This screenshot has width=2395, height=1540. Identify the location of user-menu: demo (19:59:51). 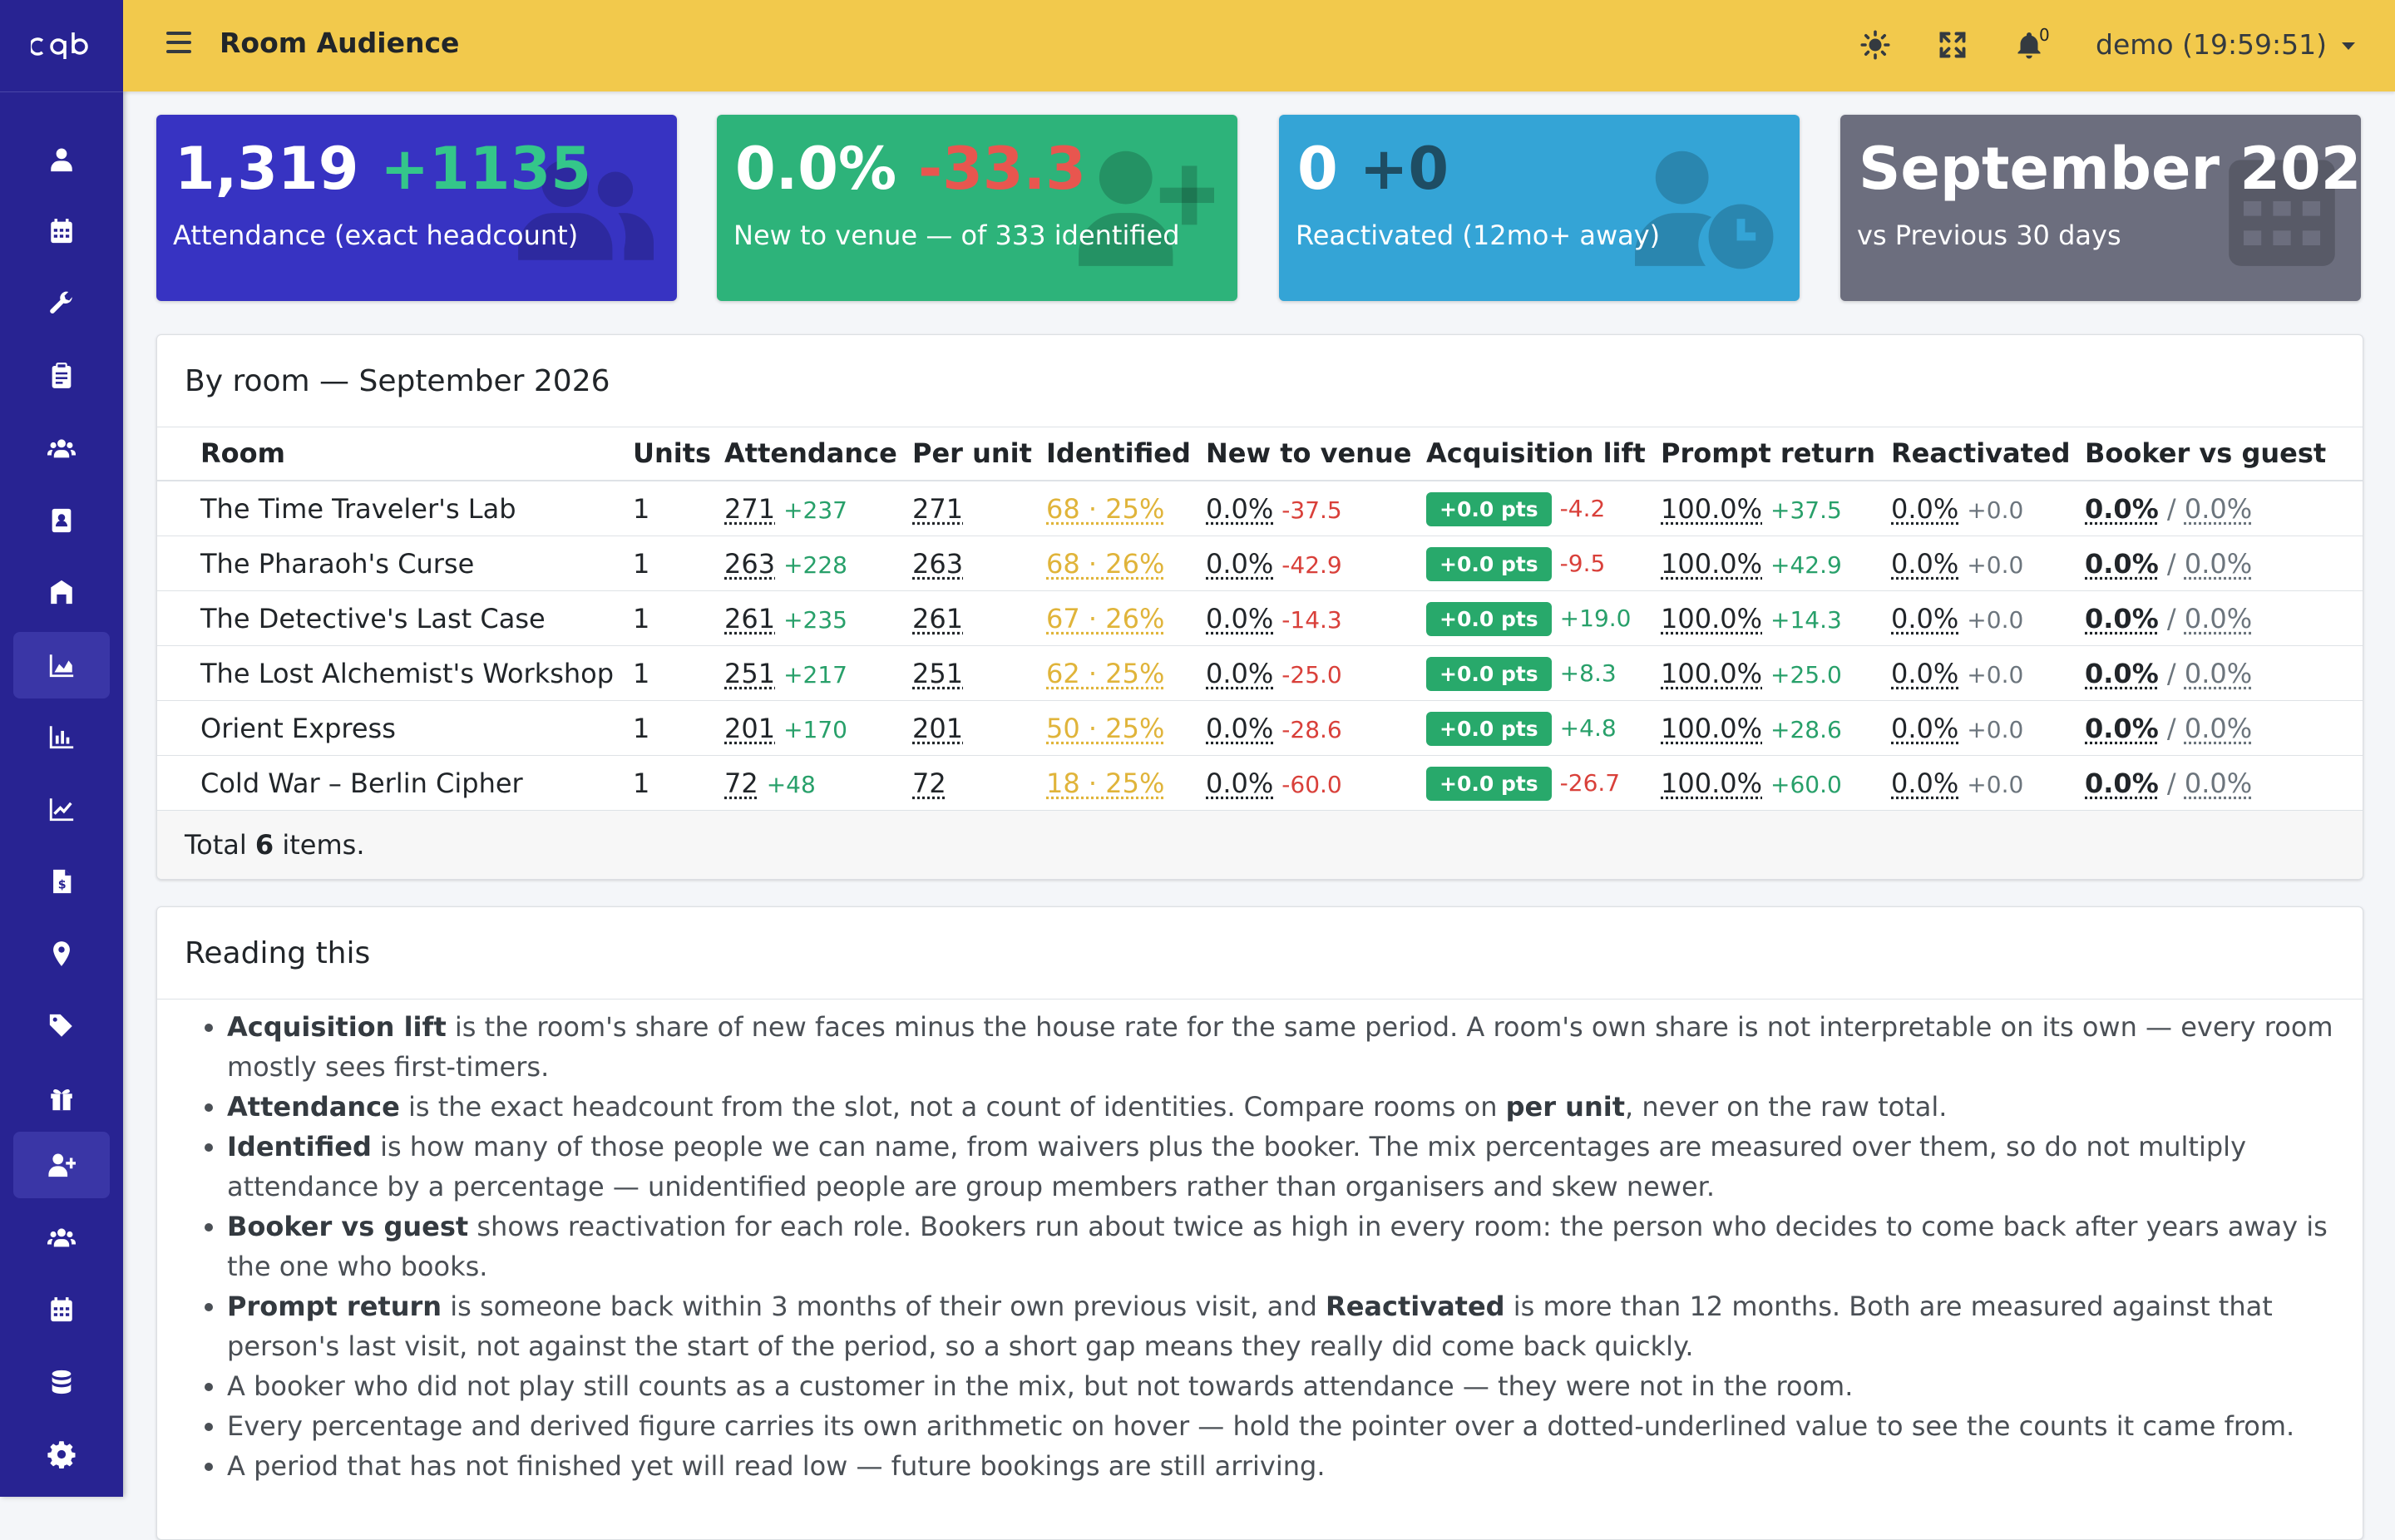
(2226, 45).